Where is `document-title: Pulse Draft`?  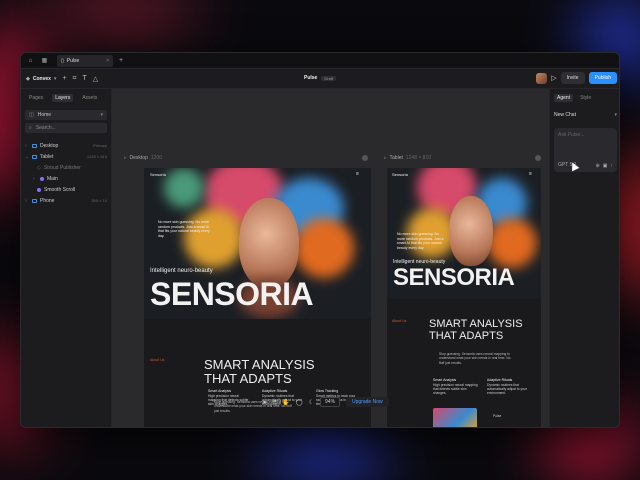
document-title: Pulse Draft is located at coordinates (320, 78).